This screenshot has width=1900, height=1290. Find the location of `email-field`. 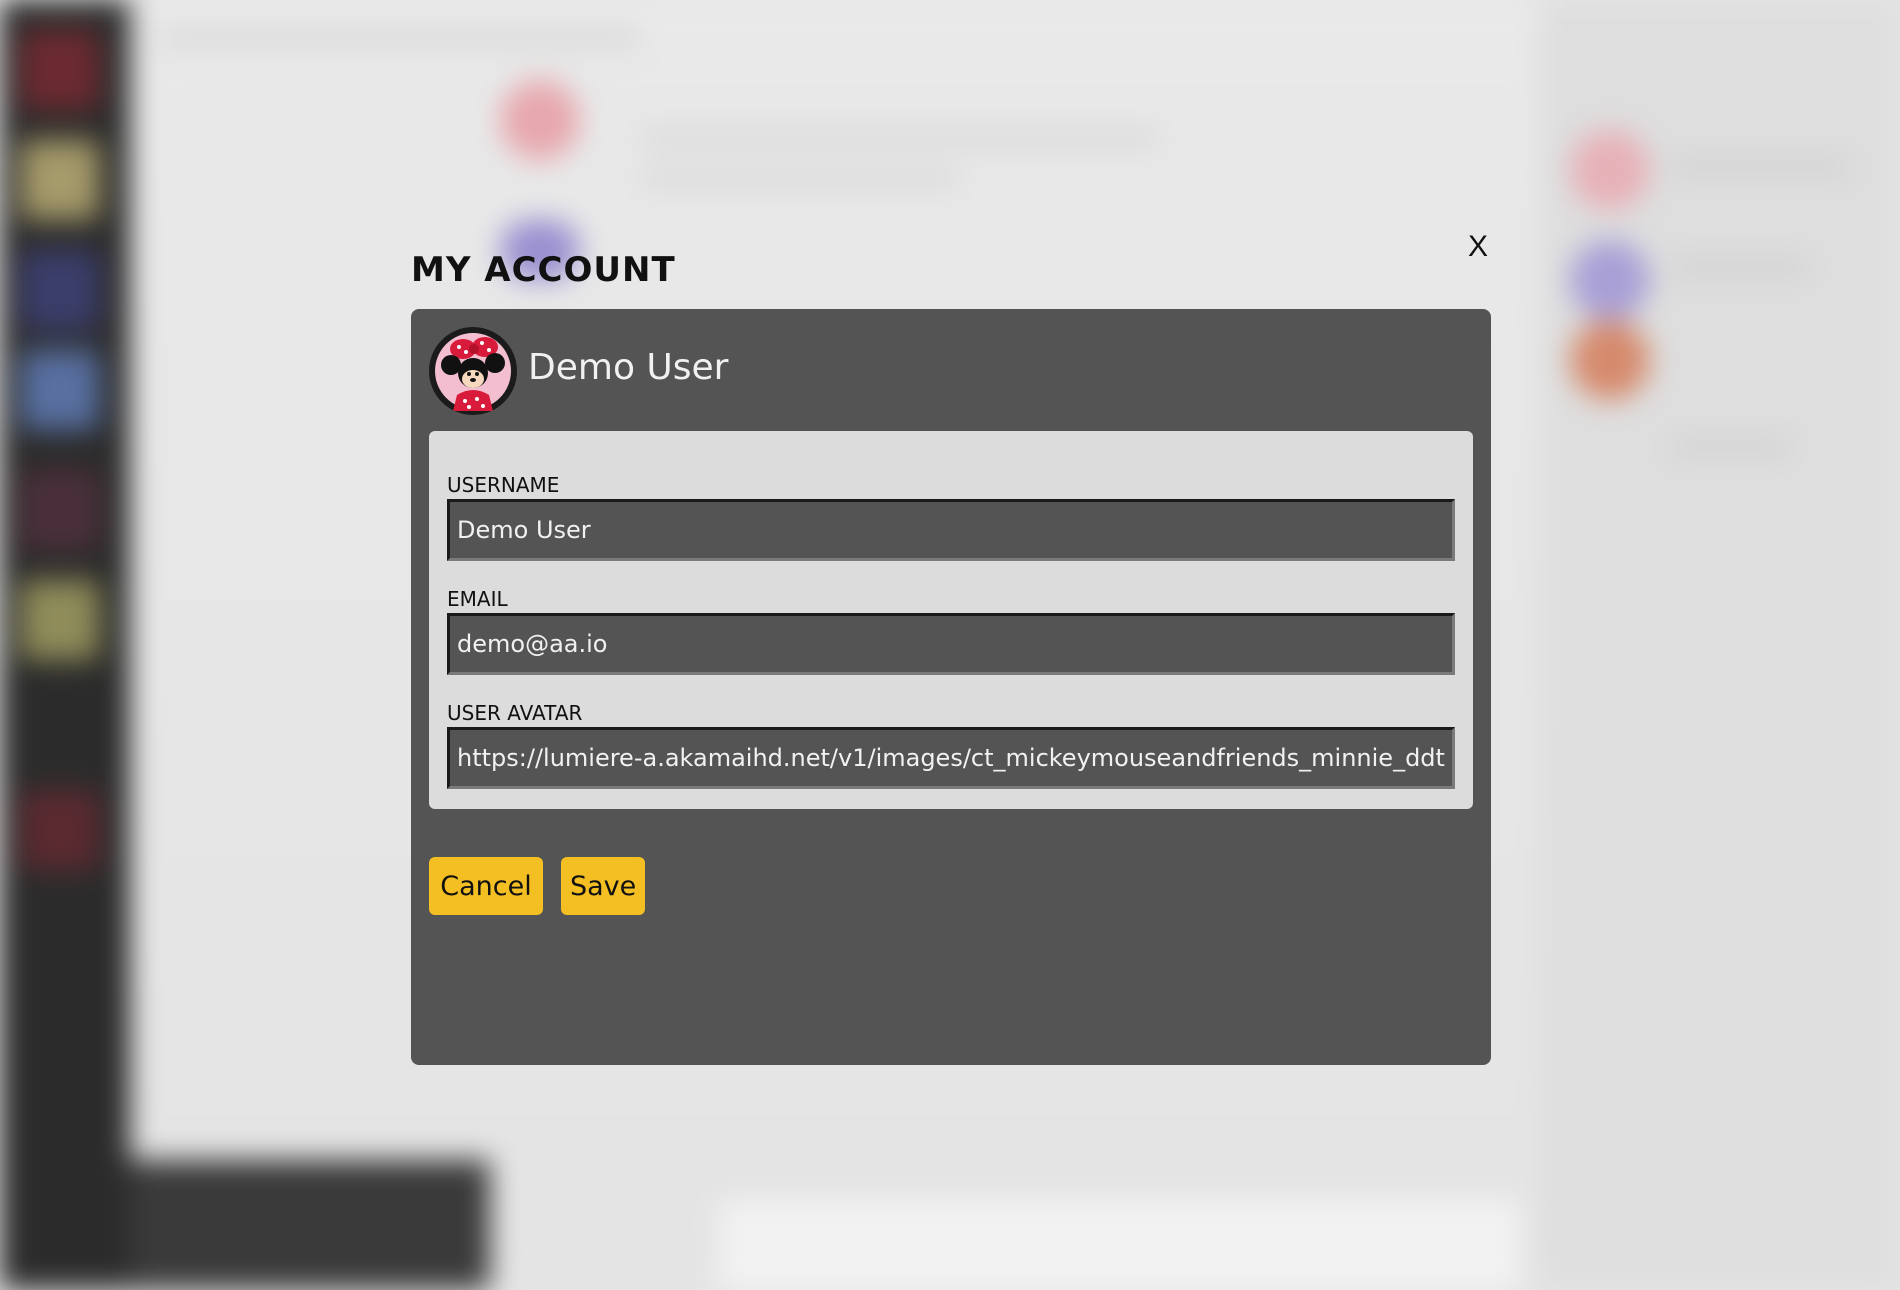

email-field is located at coordinates (951, 644).